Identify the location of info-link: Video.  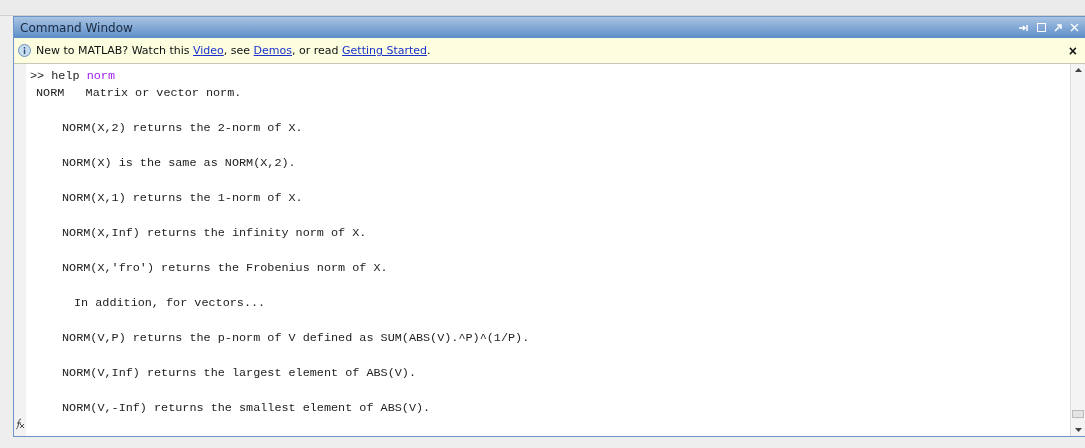
(208, 50).